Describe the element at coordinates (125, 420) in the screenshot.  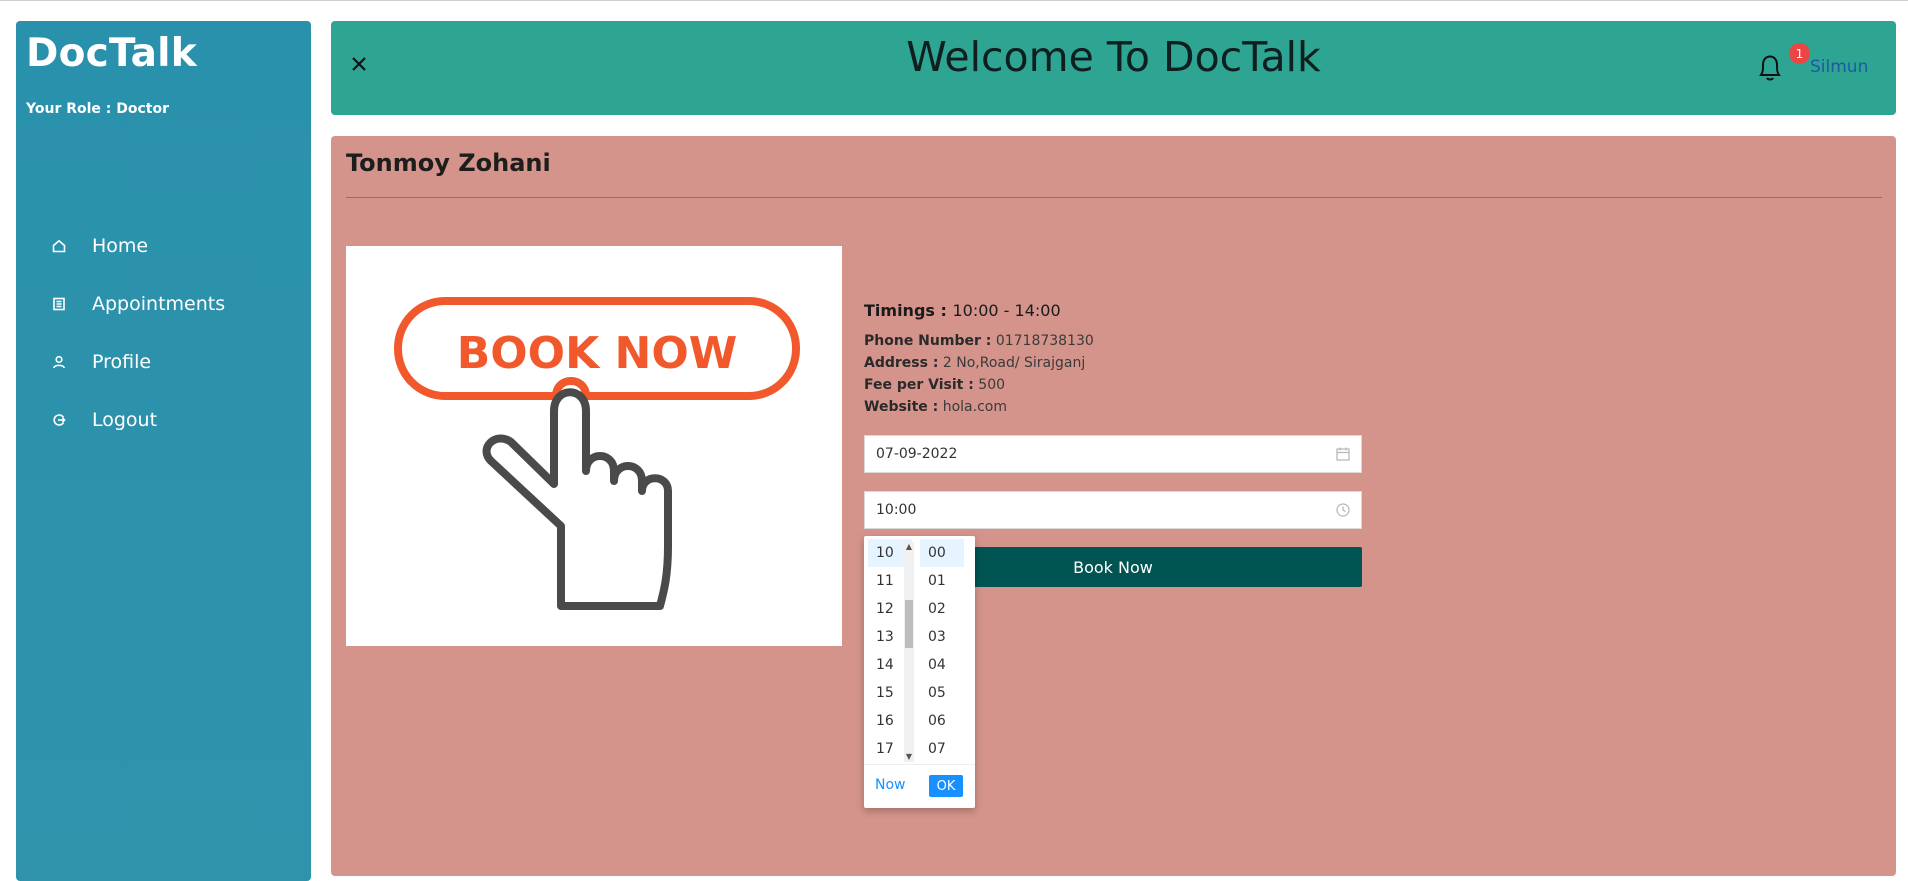
I see `sidebar-item-label: Logout` at that location.